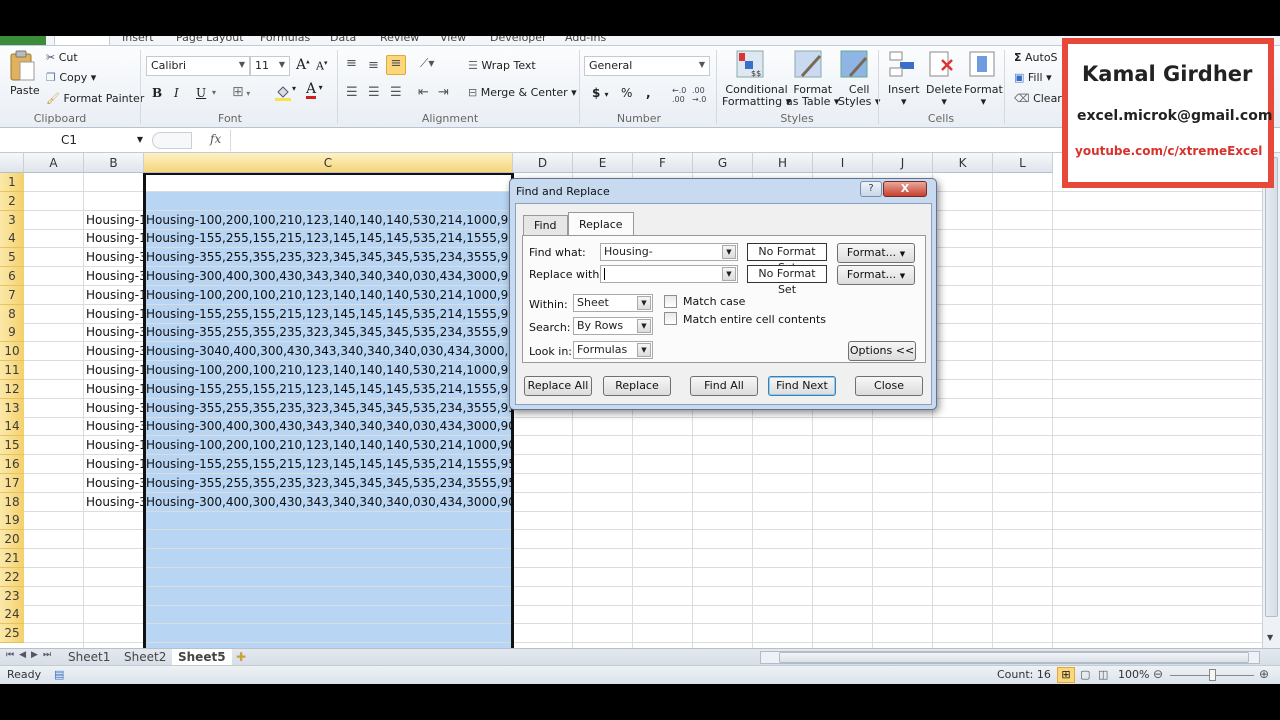 Image resolution: width=1280 pixels, height=720 pixels. What do you see at coordinates (115, 332) in the screenshot?
I see `cell-b9: Housing-3` at bounding box center [115, 332].